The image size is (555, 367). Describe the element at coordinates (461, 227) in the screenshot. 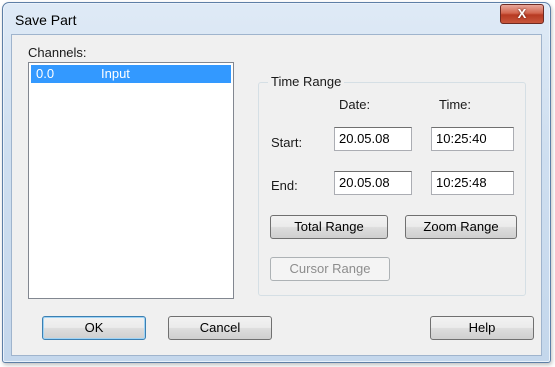

I see `zoom-range-button: Zoom Range` at that location.